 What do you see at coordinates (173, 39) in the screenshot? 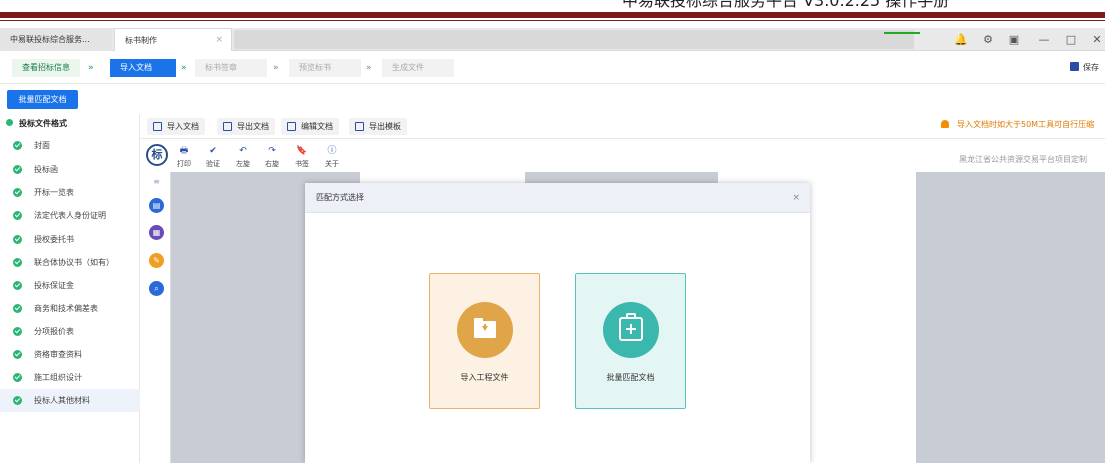
I see `tab-bid-making: 标书制作 ×` at bounding box center [173, 39].